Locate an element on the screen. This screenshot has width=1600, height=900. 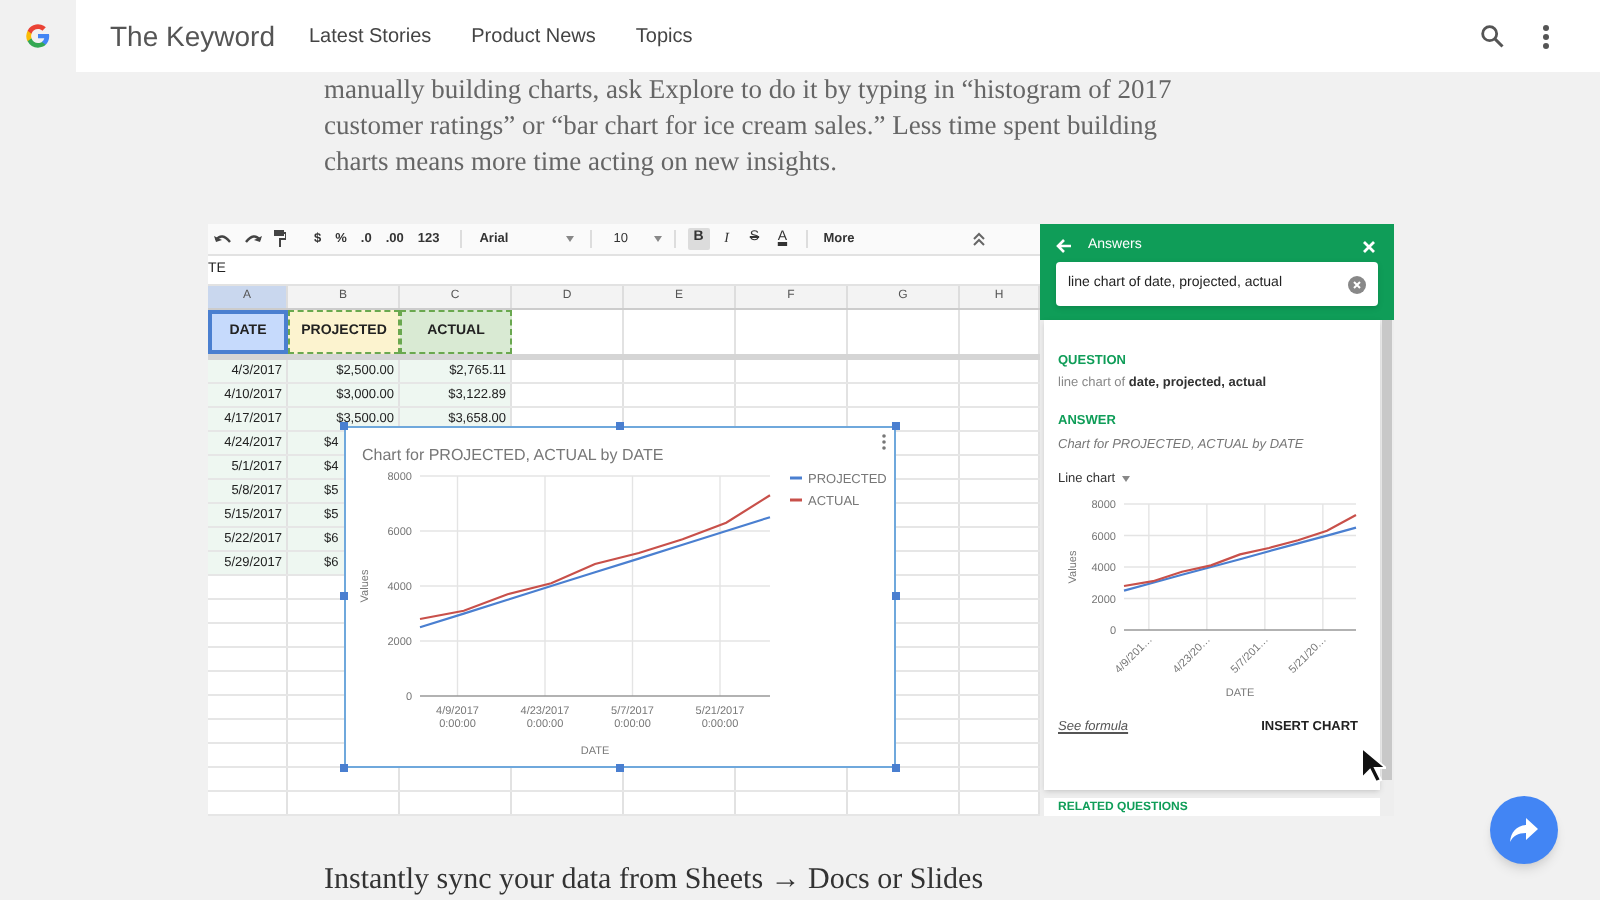
redo-icon is located at coordinates (253, 239).